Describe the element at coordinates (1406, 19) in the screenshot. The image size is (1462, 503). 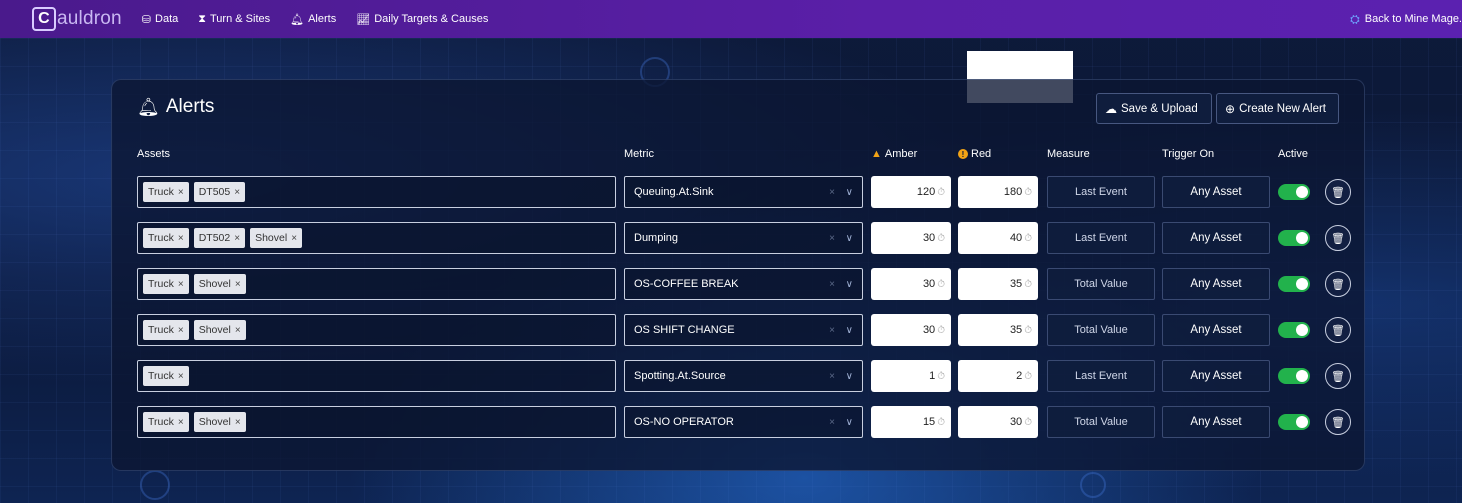
I see `back-to-mine-link: ⛭ Back to Mine Mage.` at that location.